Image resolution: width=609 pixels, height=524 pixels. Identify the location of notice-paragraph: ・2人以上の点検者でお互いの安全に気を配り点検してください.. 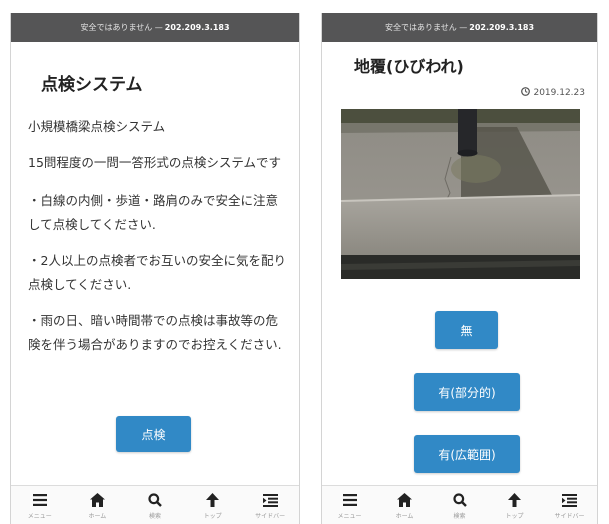
(157, 272).